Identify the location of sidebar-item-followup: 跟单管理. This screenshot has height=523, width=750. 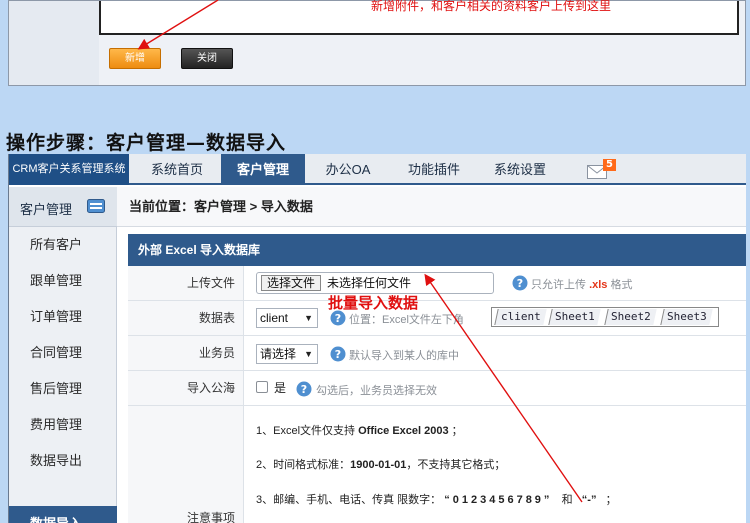
(63, 281).